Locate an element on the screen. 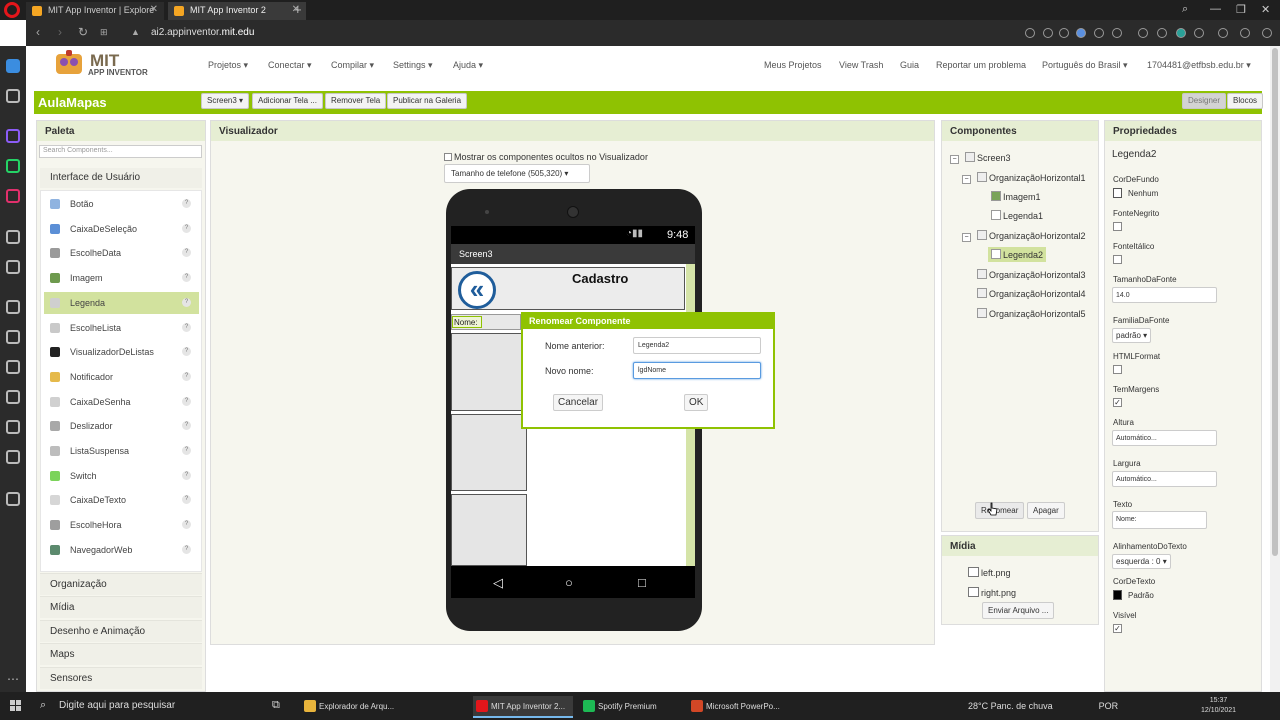  palette-category: Sensores is located at coordinates (121, 677).